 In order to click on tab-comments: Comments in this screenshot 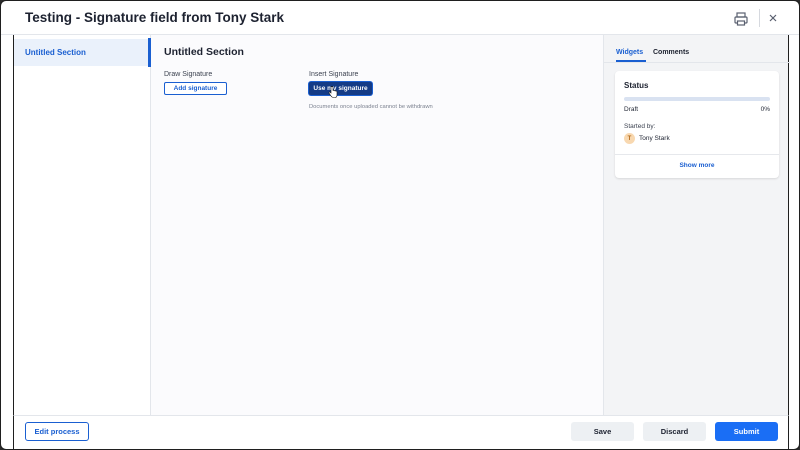, I will do `click(671, 52)`.